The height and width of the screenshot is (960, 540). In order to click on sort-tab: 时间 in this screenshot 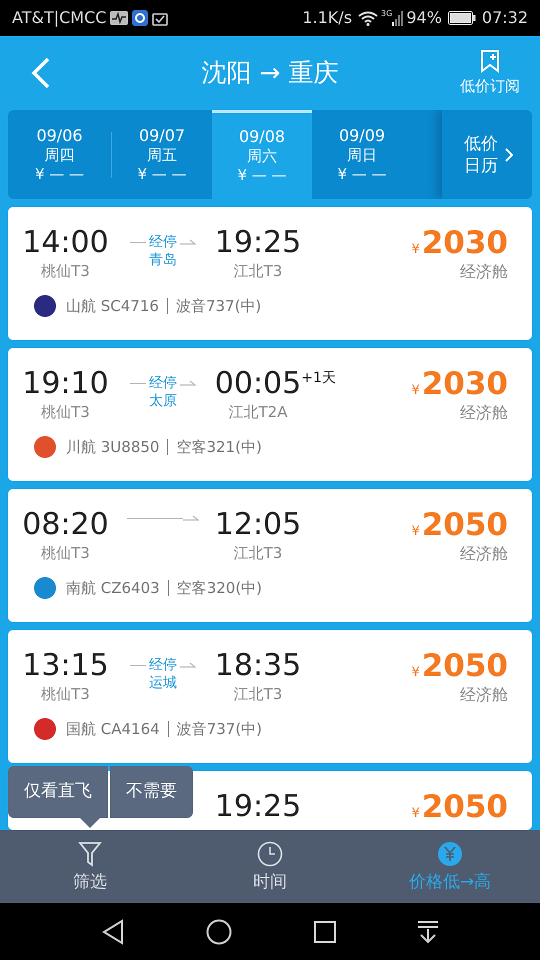, I will do `click(270, 866)`.